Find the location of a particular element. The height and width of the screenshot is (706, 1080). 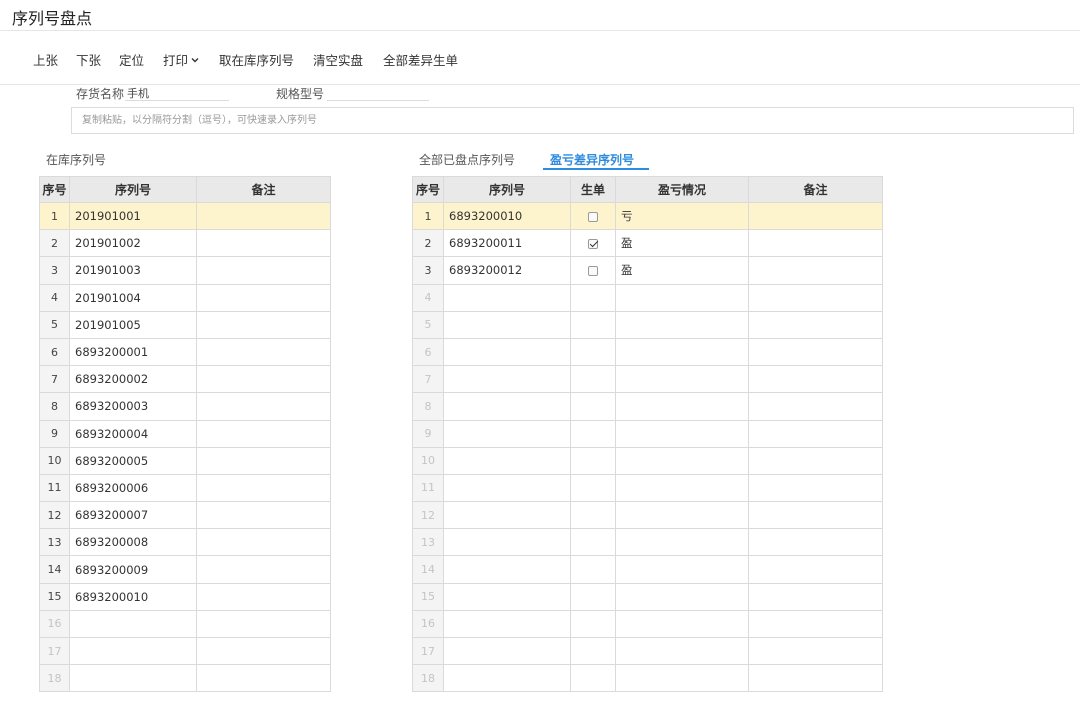

serial-cell: 6893200012 is located at coordinates (507, 270).